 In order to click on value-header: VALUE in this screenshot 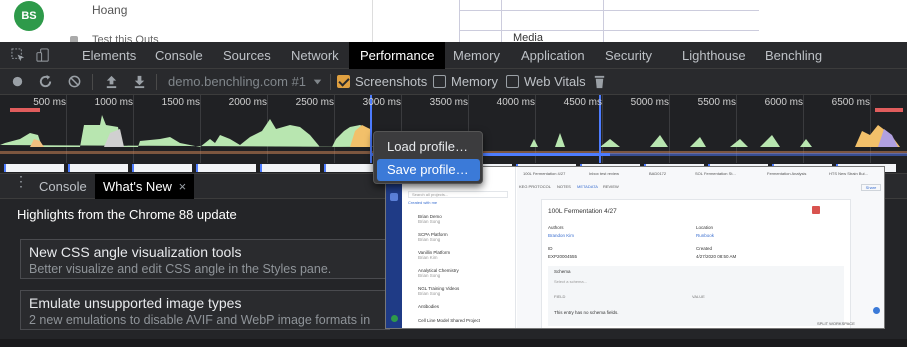, I will do `click(698, 296)`.